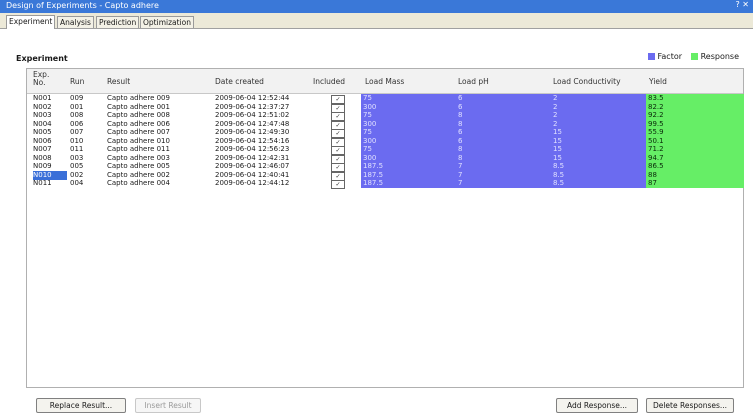 This screenshot has height=414, width=753. What do you see at coordinates (338, 184) in the screenshot?
I see `included-checkbox: ✓` at bounding box center [338, 184].